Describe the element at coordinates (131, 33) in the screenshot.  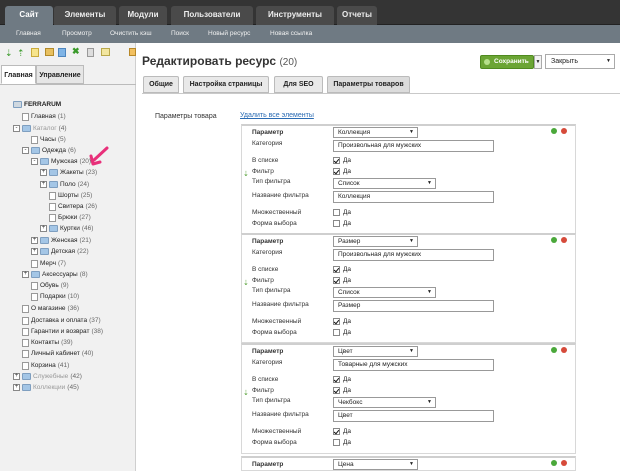
I see `sub-link-2: Очистить кэш` at that location.